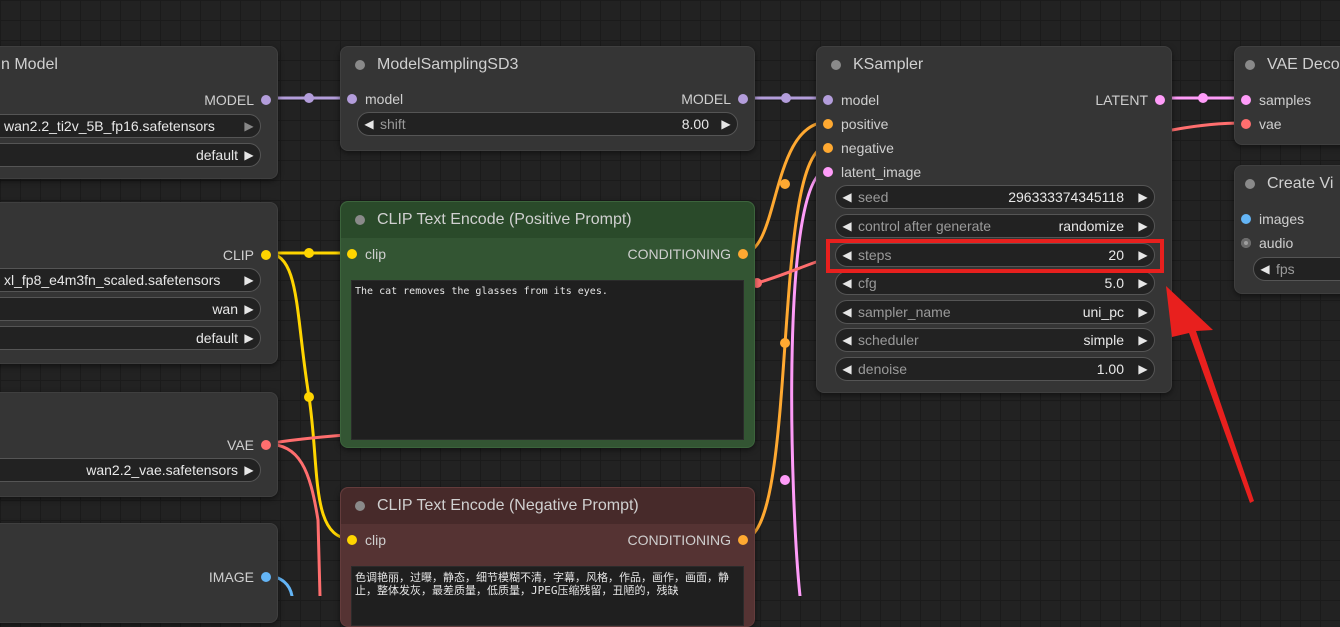  I want to click on input-vae: vae, so click(1261, 124).